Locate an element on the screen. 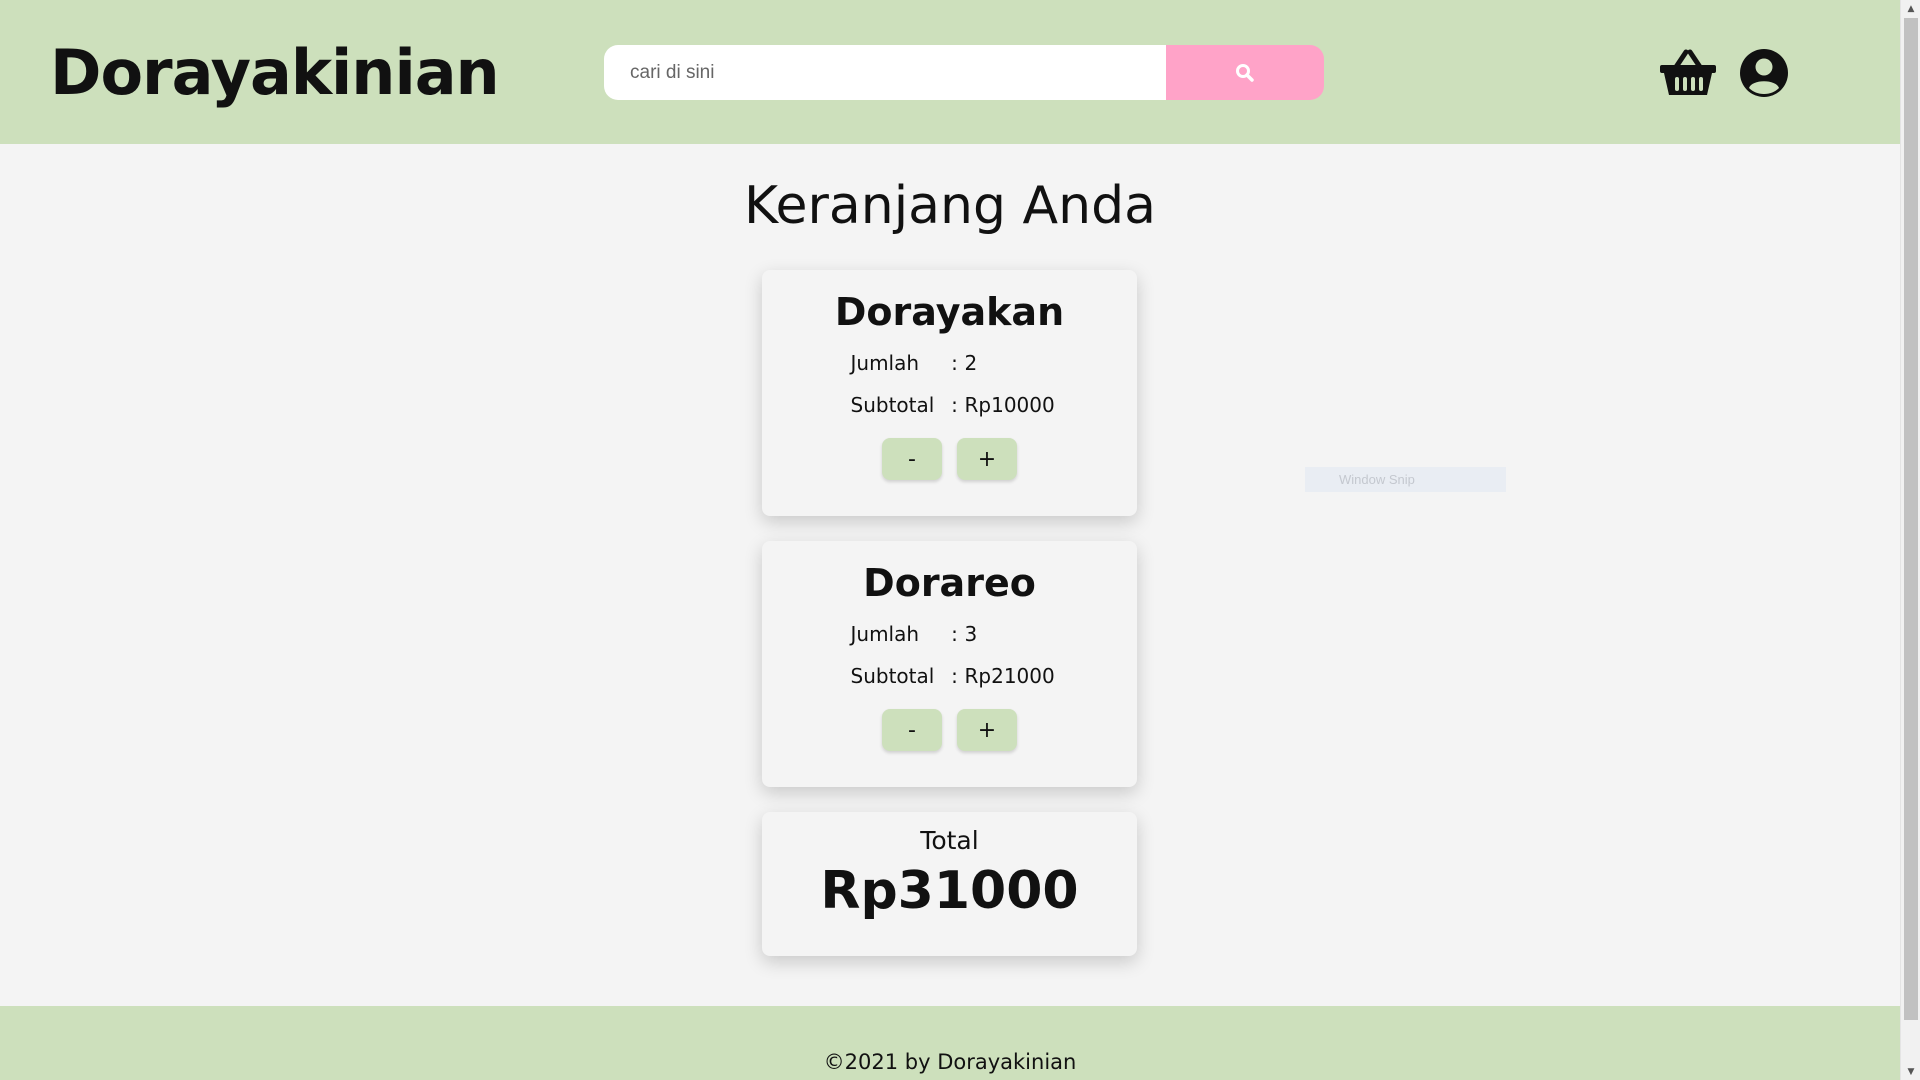  item-name: Dorareo is located at coordinates (949, 583).